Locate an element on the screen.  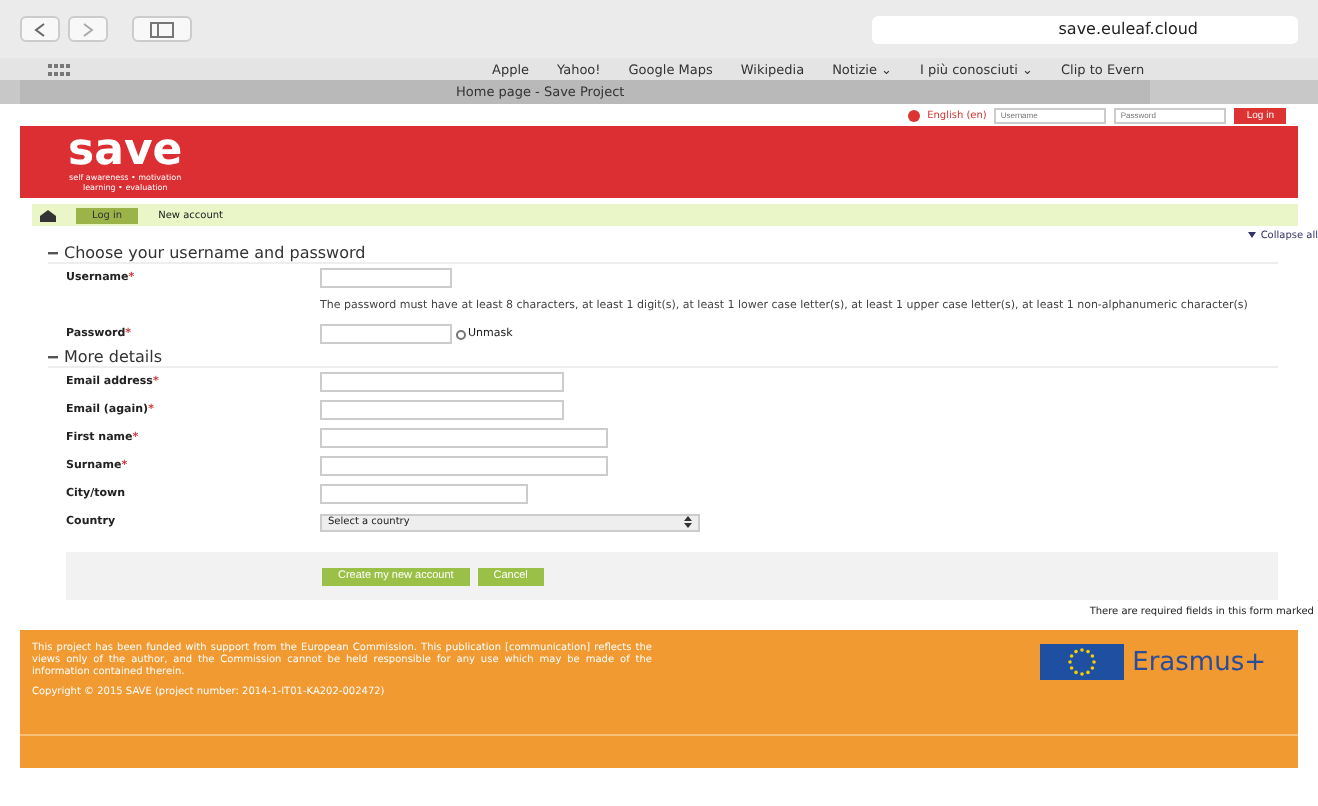
back-icon is located at coordinates (40, 29).